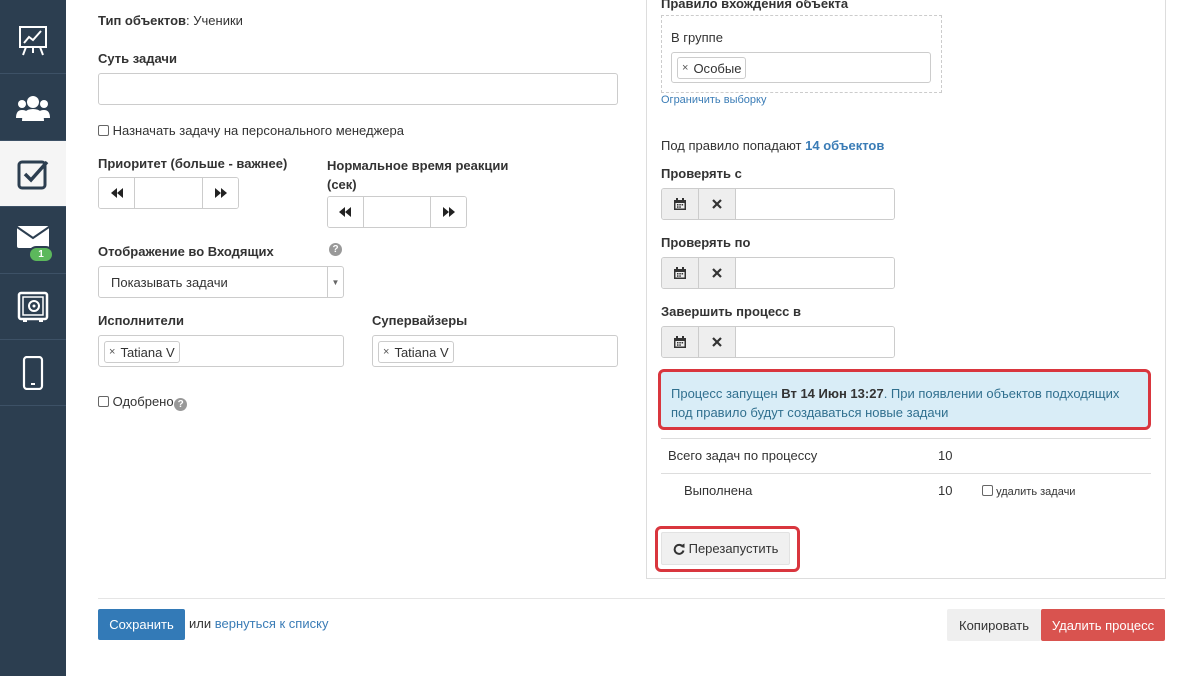 The image size is (1200, 676). Describe the element at coordinates (420, 320) in the screenshot. I see `supervisors-label: Супервайзеры` at that location.